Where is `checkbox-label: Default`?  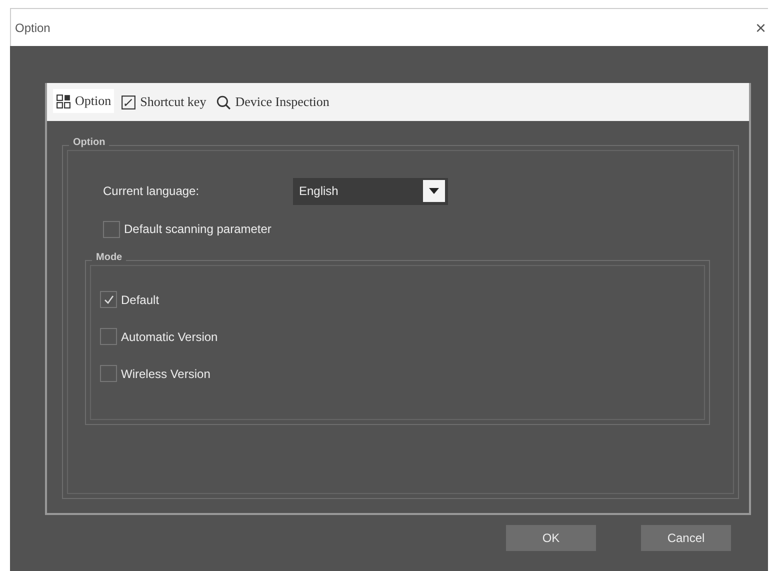
checkbox-label: Default is located at coordinates (140, 299).